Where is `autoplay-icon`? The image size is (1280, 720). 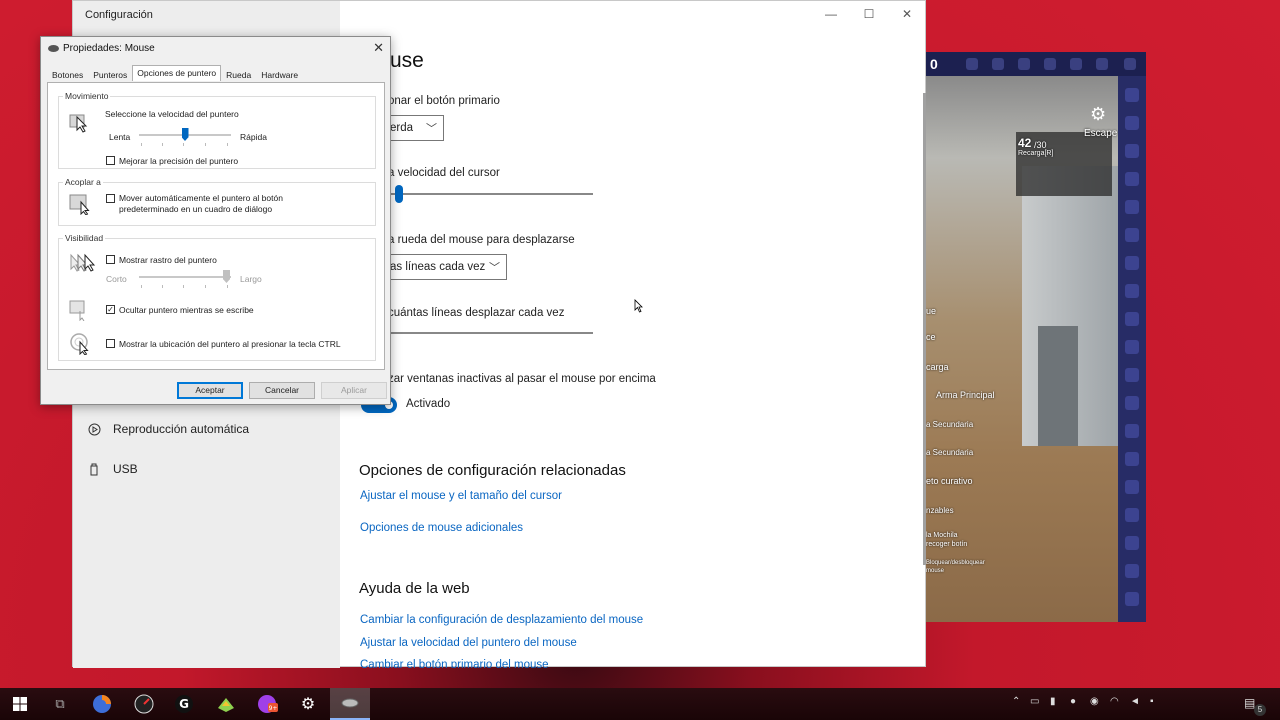 autoplay-icon is located at coordinates (94, 429).